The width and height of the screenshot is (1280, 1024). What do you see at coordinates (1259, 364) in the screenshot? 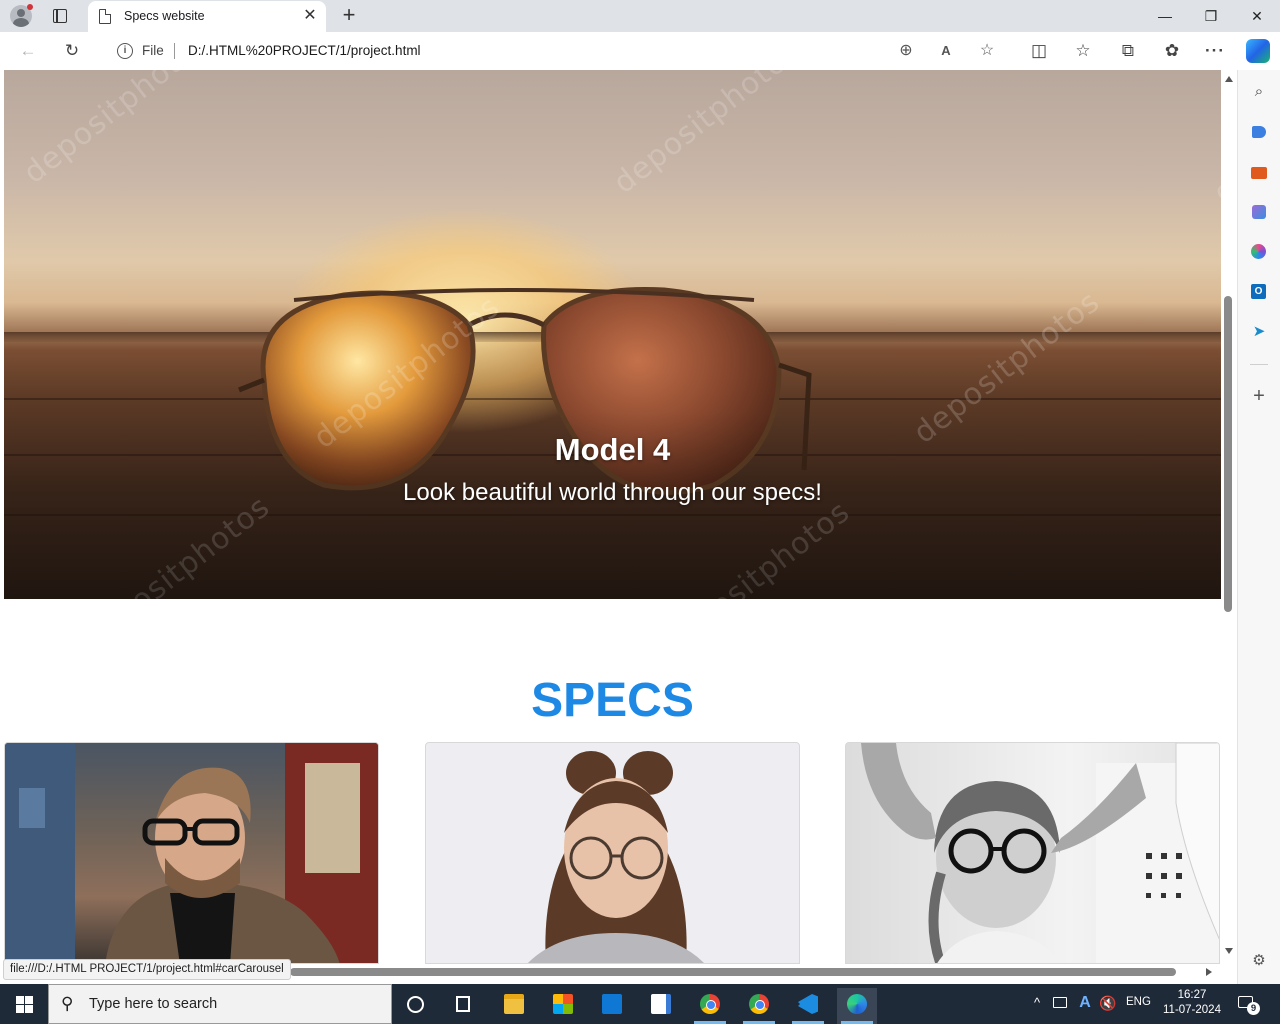
I see `sidebar-divider` at bounding box center [1259, 364].